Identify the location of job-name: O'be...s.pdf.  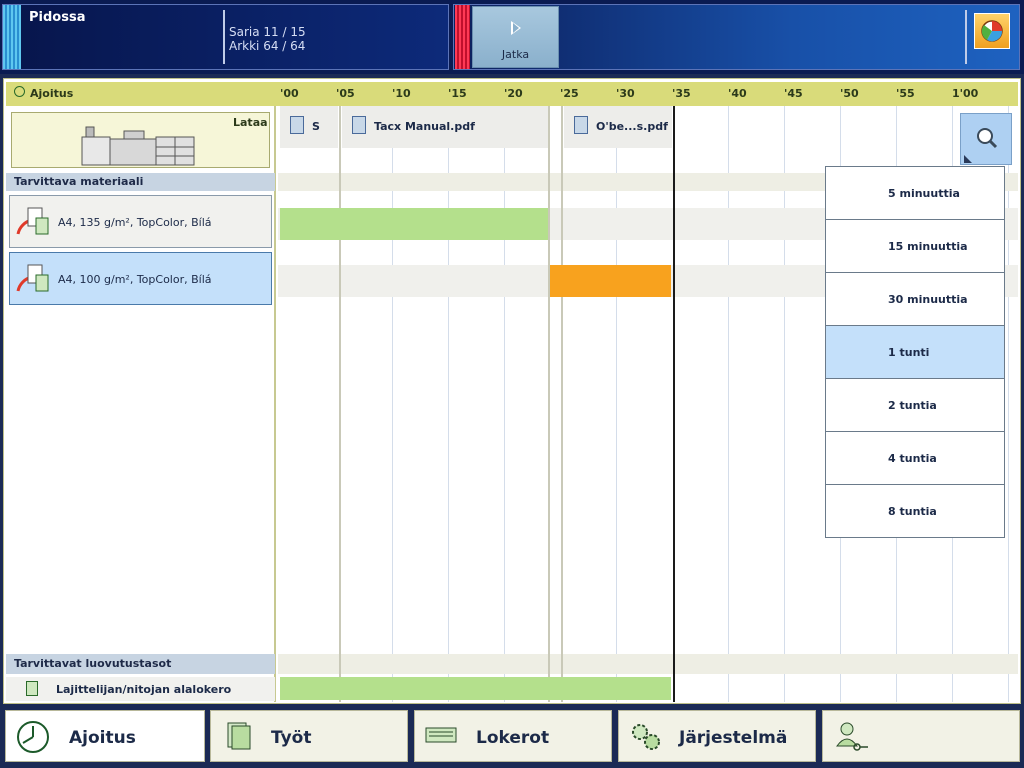
(632, 126).